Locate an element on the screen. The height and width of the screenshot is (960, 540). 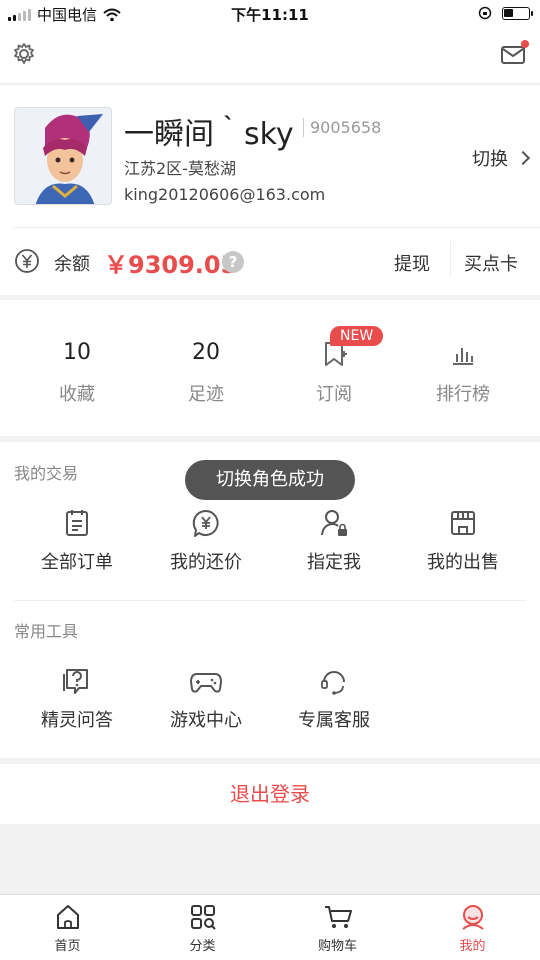
customer-service-label: 专属客服 is located at coordinates (334, 720).